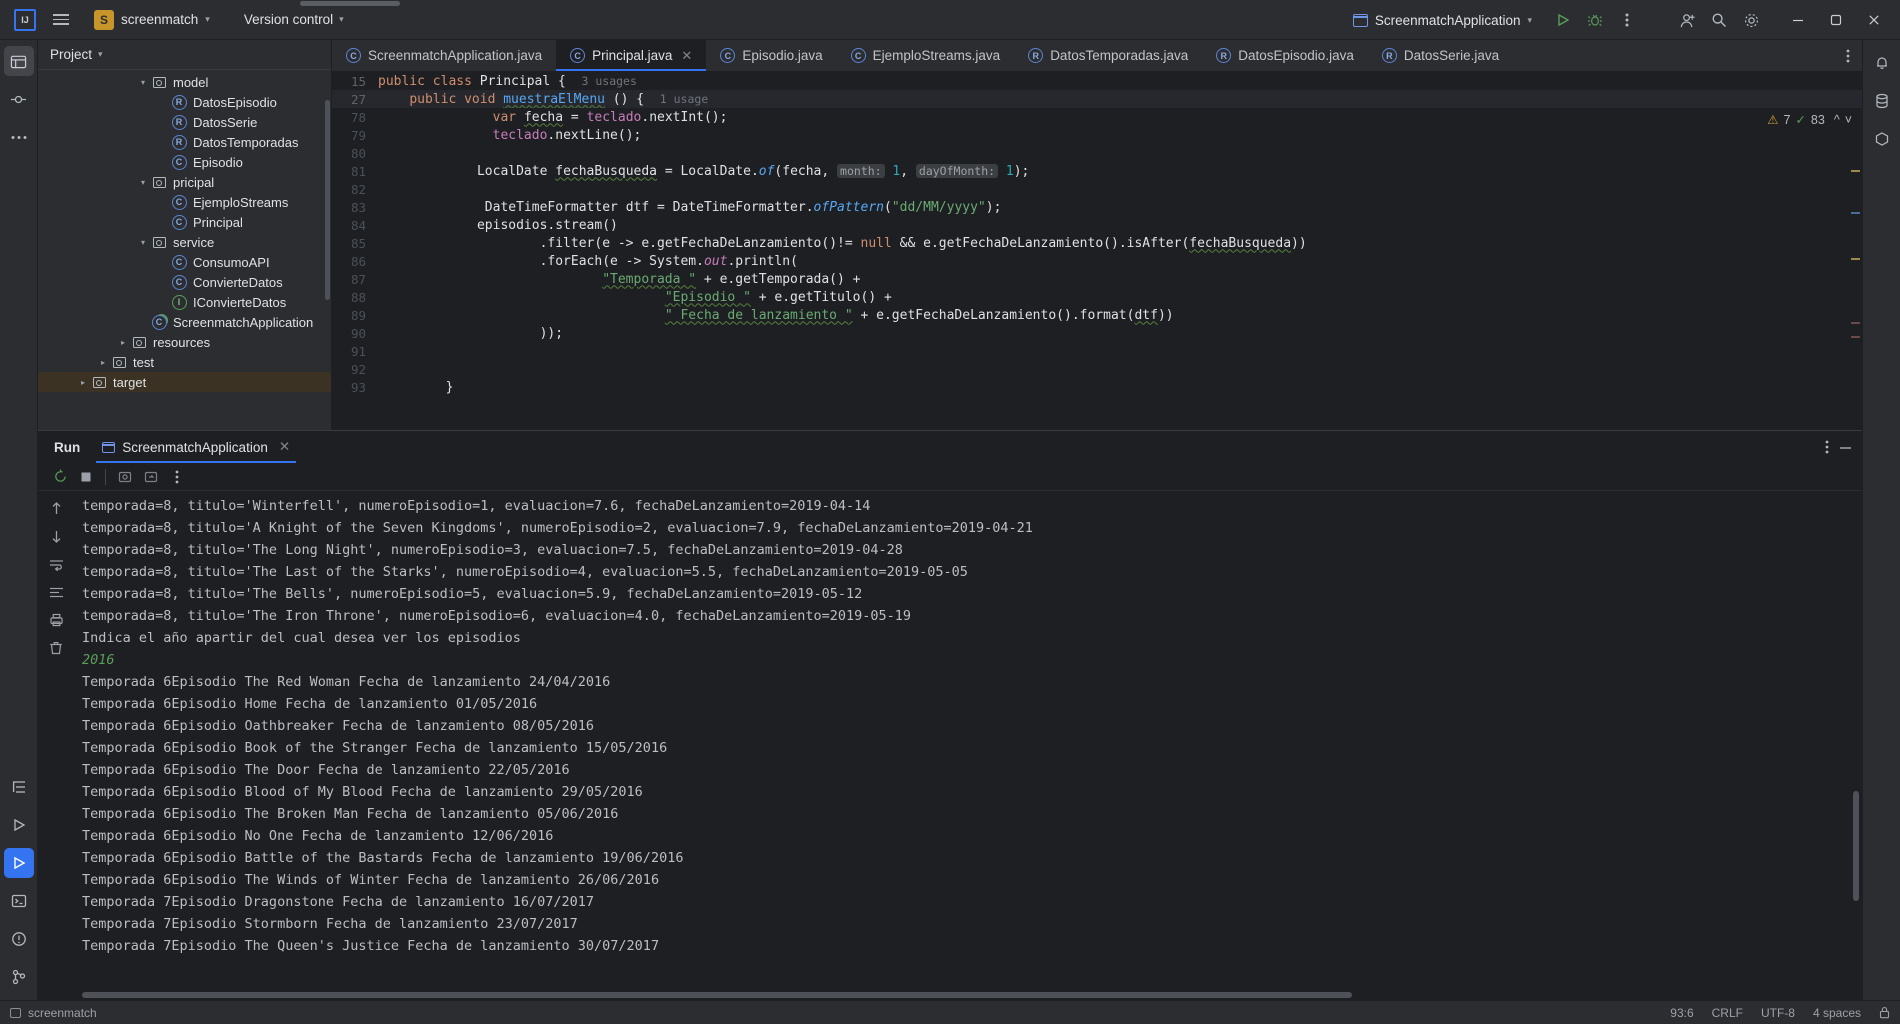  I want to click on project-tree-scrollbar, so click(327, 200).